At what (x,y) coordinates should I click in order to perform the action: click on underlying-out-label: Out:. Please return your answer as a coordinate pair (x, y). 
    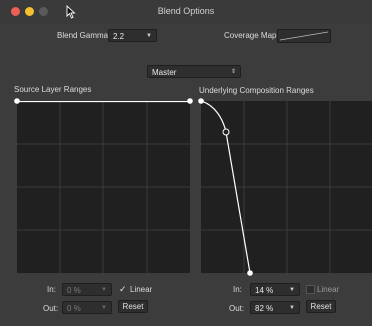
    Looking at the image, I should click on (237, 308).